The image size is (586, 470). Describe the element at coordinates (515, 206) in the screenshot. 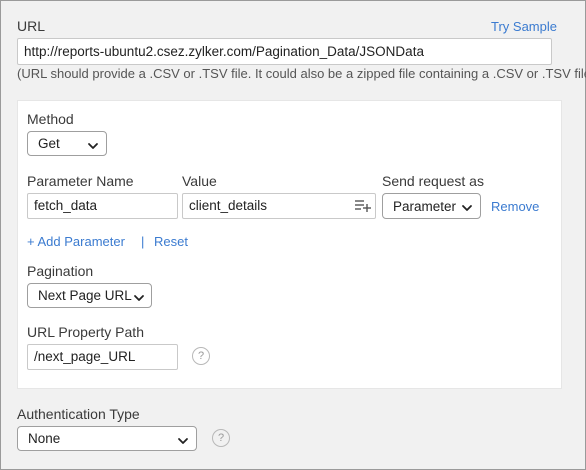

I see `remove-parameter-link: Remove` at that location.